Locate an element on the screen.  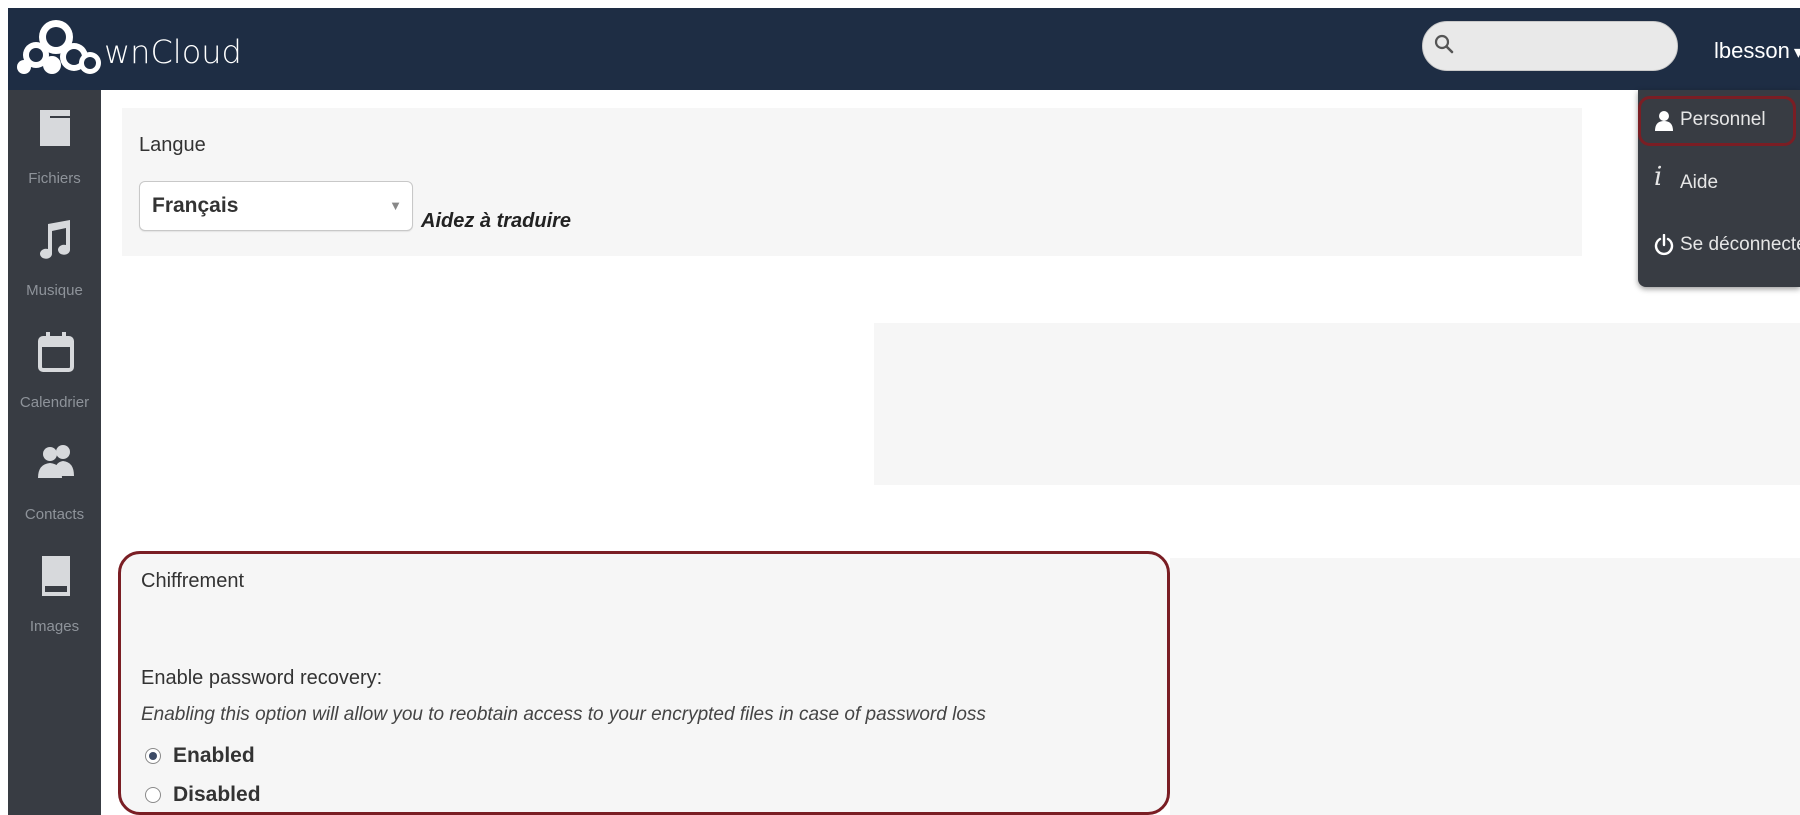
header-bar: wnCloud lbesson ▾ is located at coordinates (904, 49).